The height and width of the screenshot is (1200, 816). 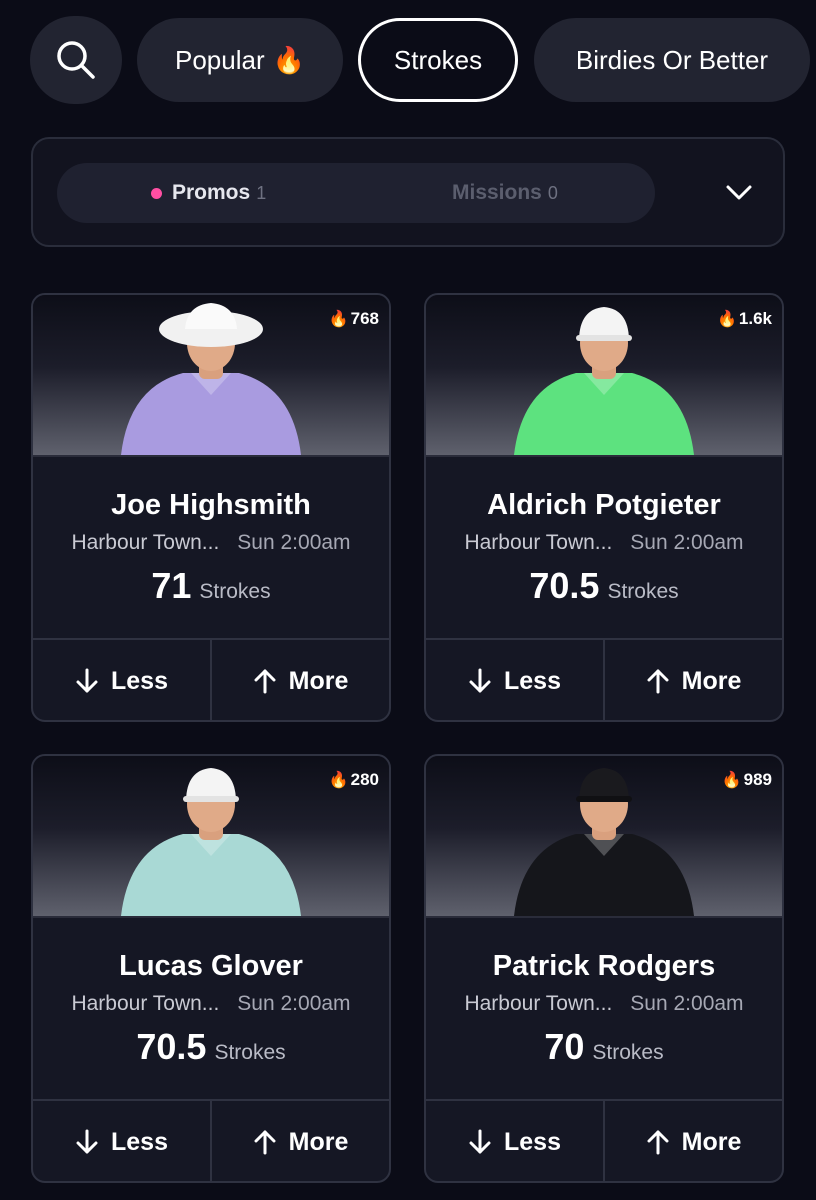 I want to click on chip-popular: Popular 🔥, so click(x=240, y=60).